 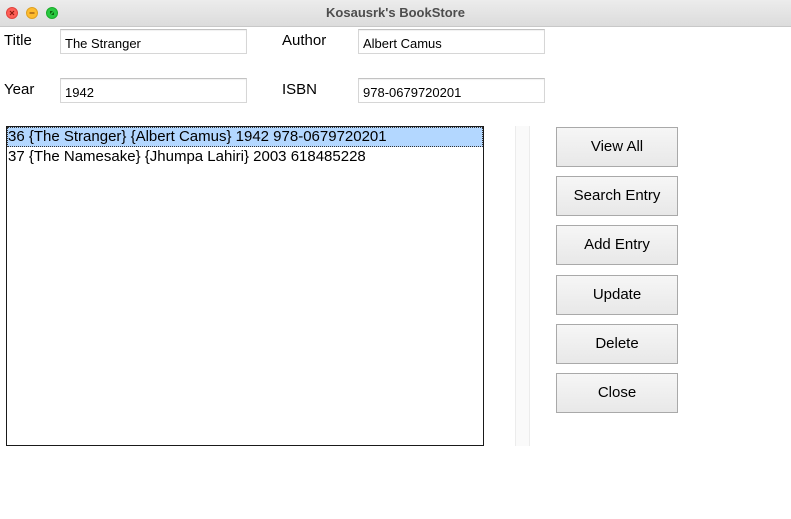 I want to click on view-all-button: View All, so click(x=617, y=147).